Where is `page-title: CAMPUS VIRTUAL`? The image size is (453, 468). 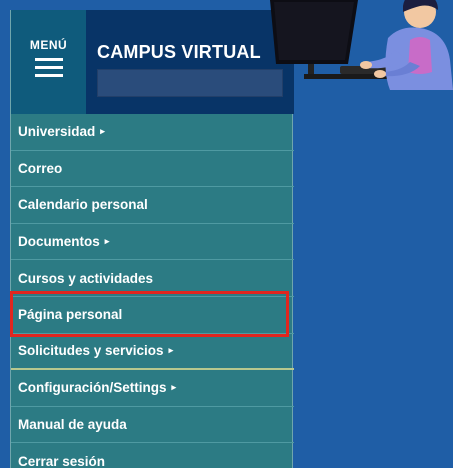 page-title: CAMPUS VIRTUAL is located at coordinates (179, 52).